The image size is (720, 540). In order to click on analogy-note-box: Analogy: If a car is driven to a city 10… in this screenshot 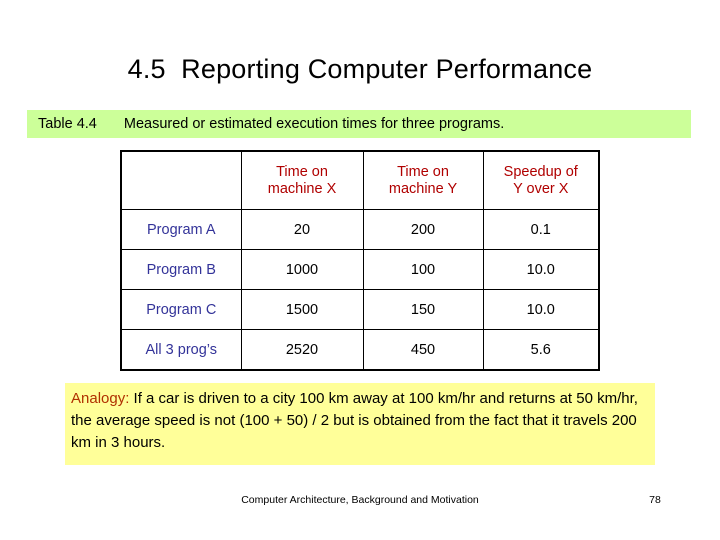, I will do `click(360, 424)`.